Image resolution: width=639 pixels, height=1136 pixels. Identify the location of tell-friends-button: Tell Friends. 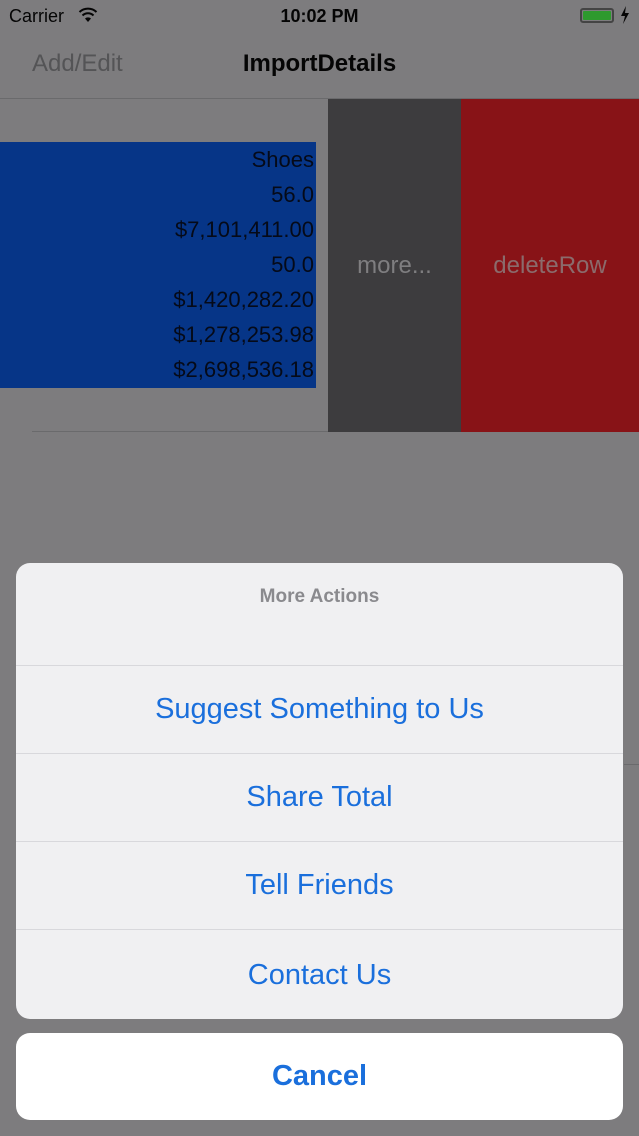
(319, 886).